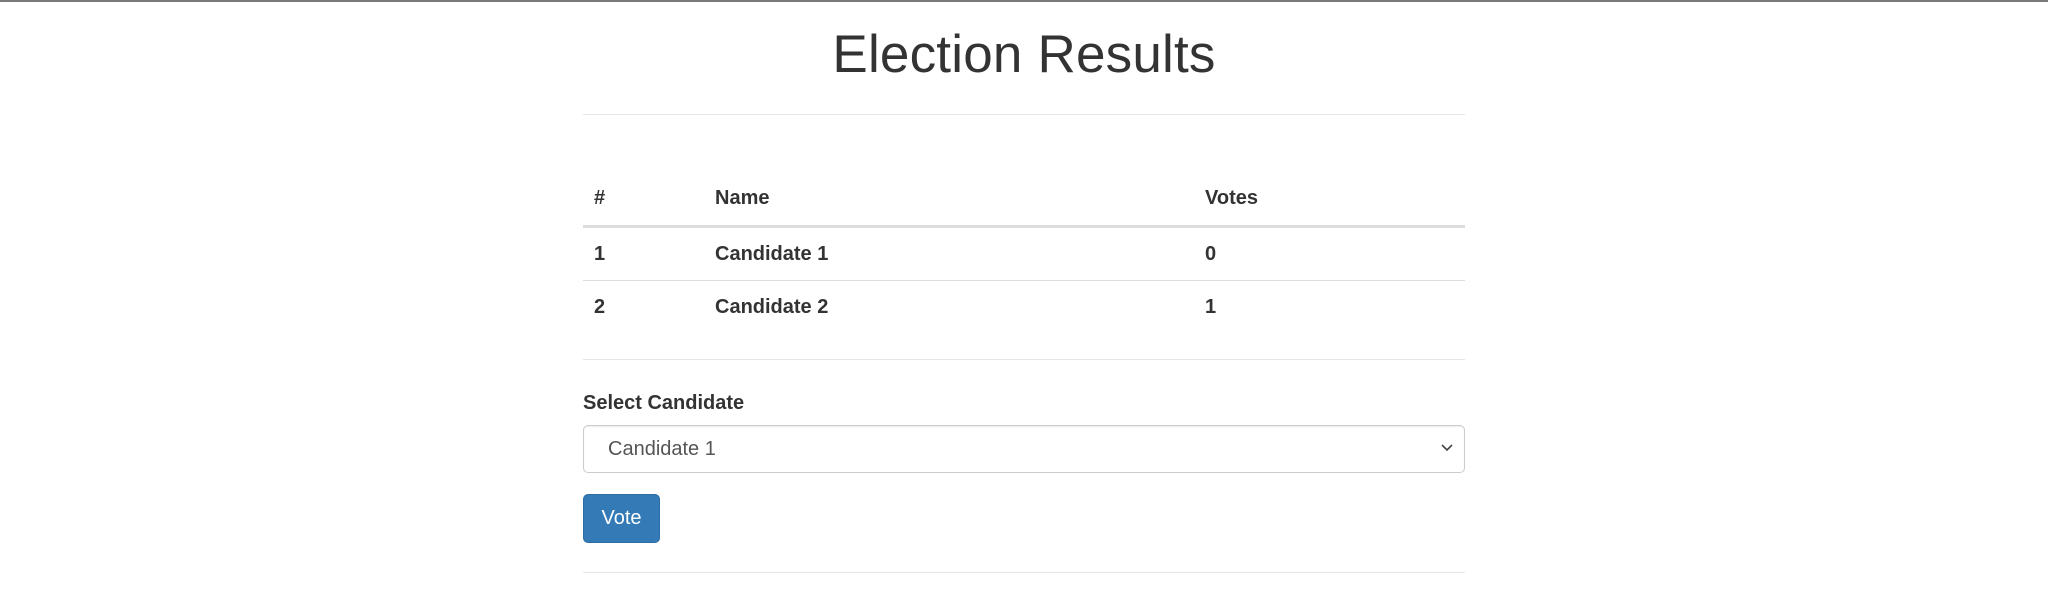  I want to click on candidate-select: Candidate 1, so click(1024, 449).